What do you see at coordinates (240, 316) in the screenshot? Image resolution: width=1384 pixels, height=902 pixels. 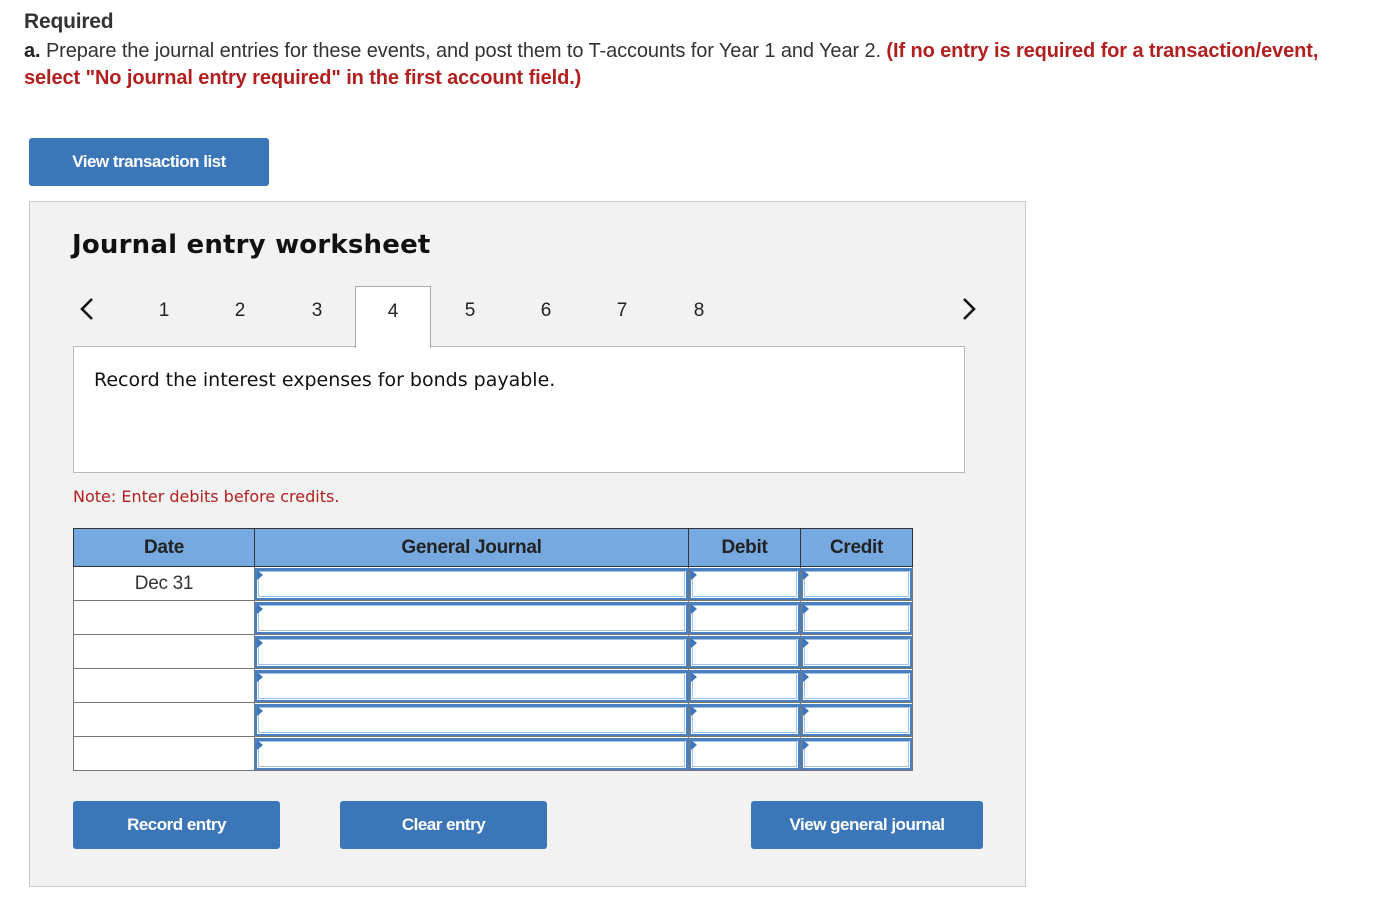 I see `tab-2: 2` at bounding box center [240, 316].